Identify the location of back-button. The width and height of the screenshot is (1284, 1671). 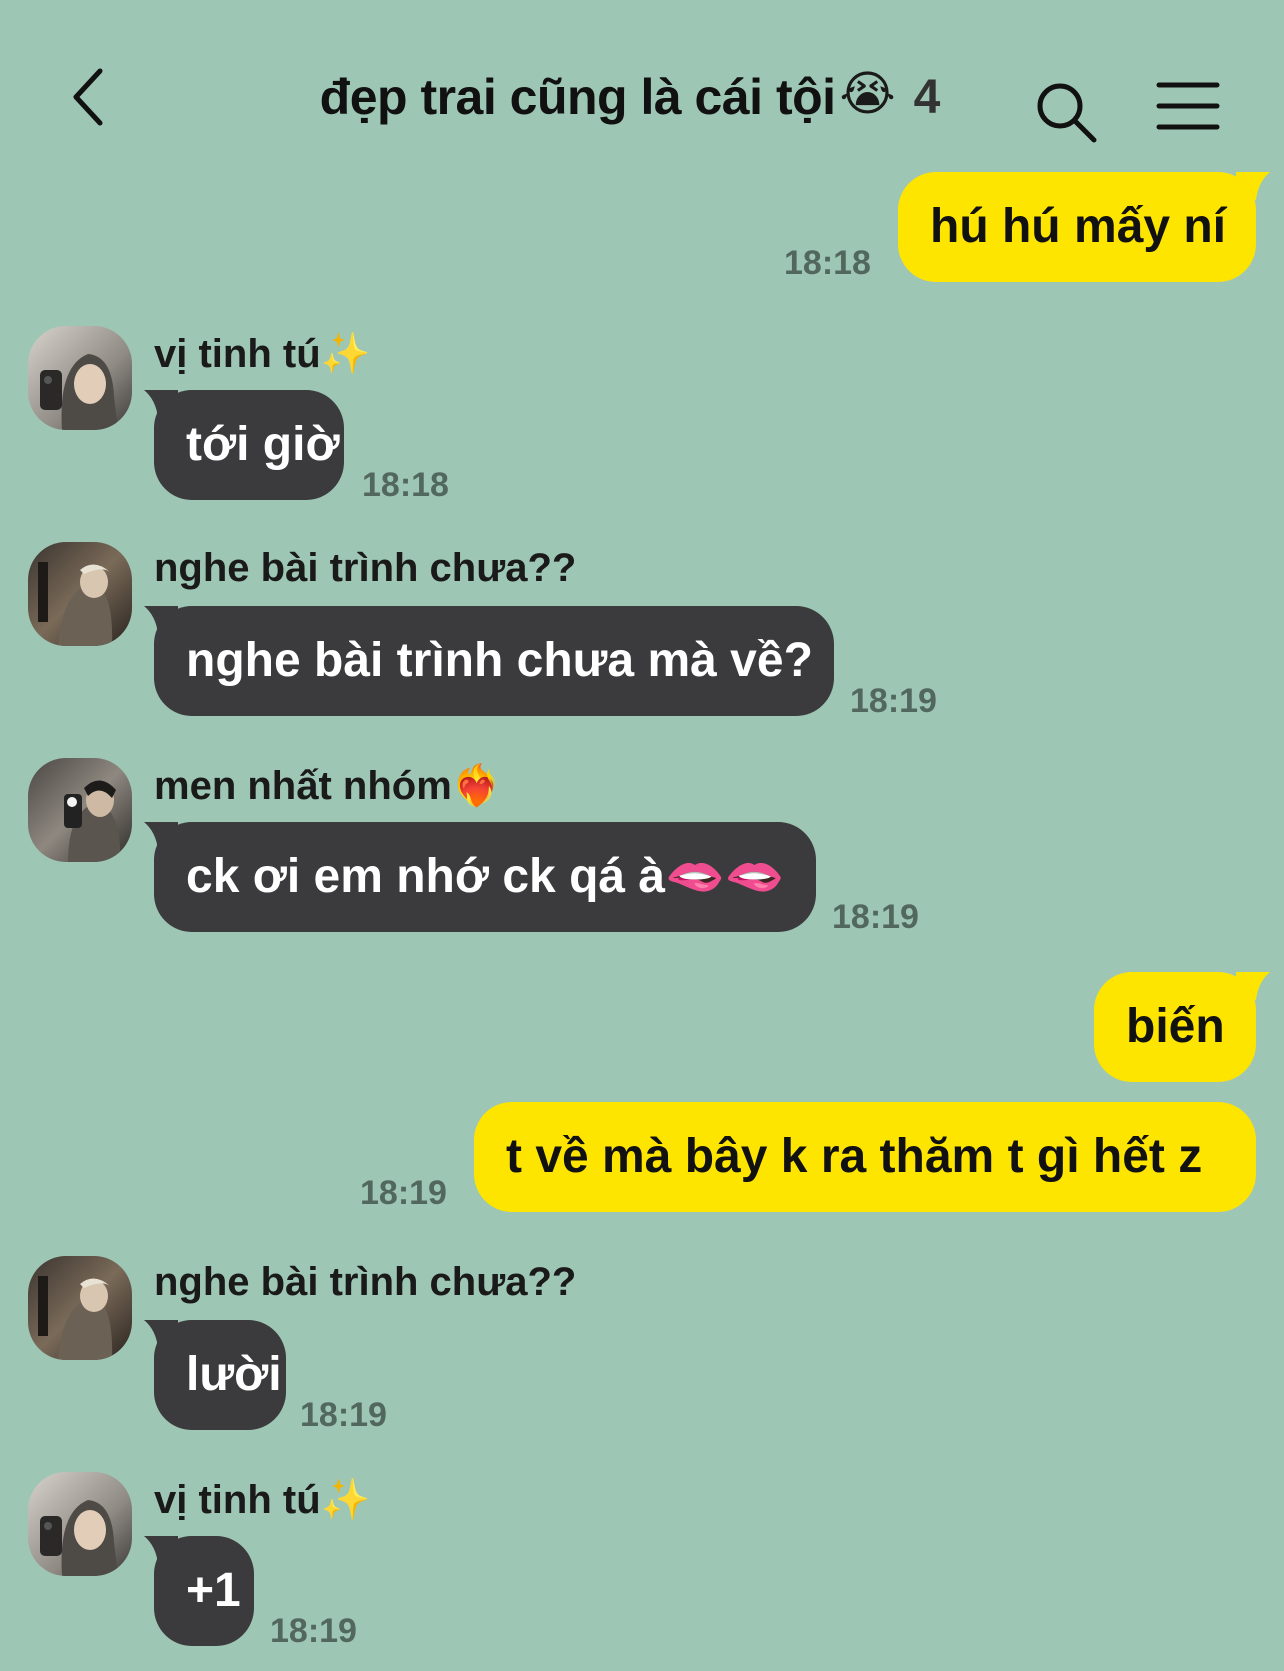
(88, 97).